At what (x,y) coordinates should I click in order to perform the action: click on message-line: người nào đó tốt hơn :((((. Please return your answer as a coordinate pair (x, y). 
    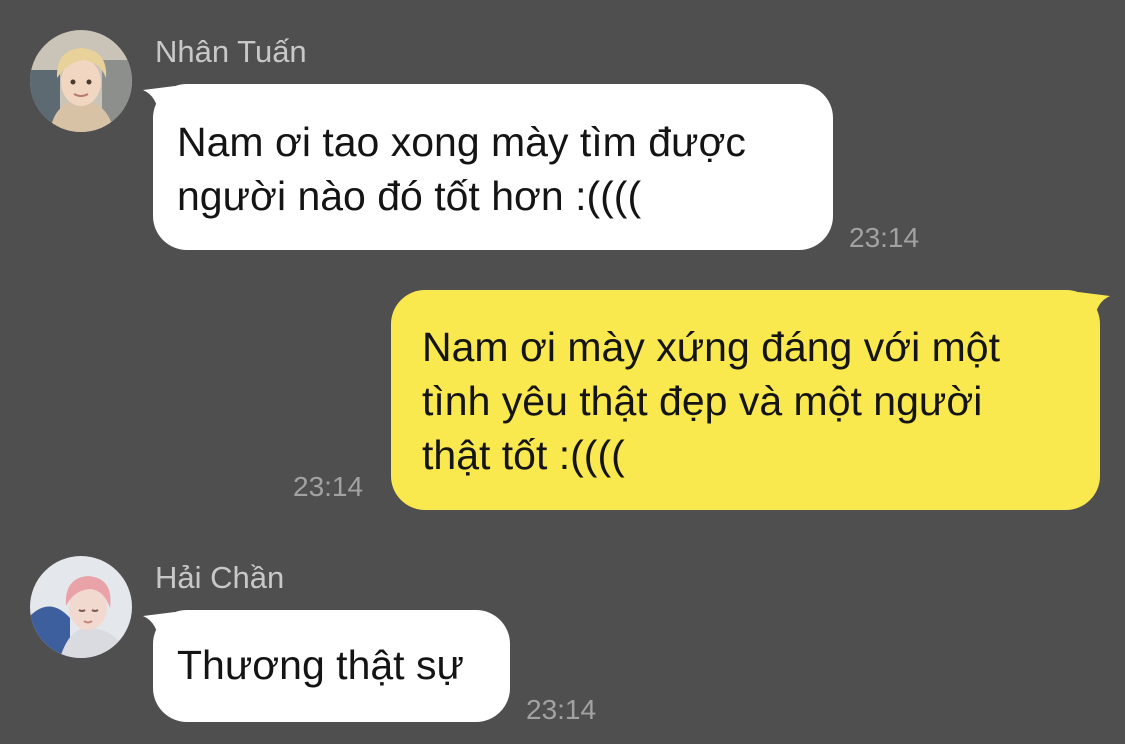
    Looking at the image, I should click on (409, 196).